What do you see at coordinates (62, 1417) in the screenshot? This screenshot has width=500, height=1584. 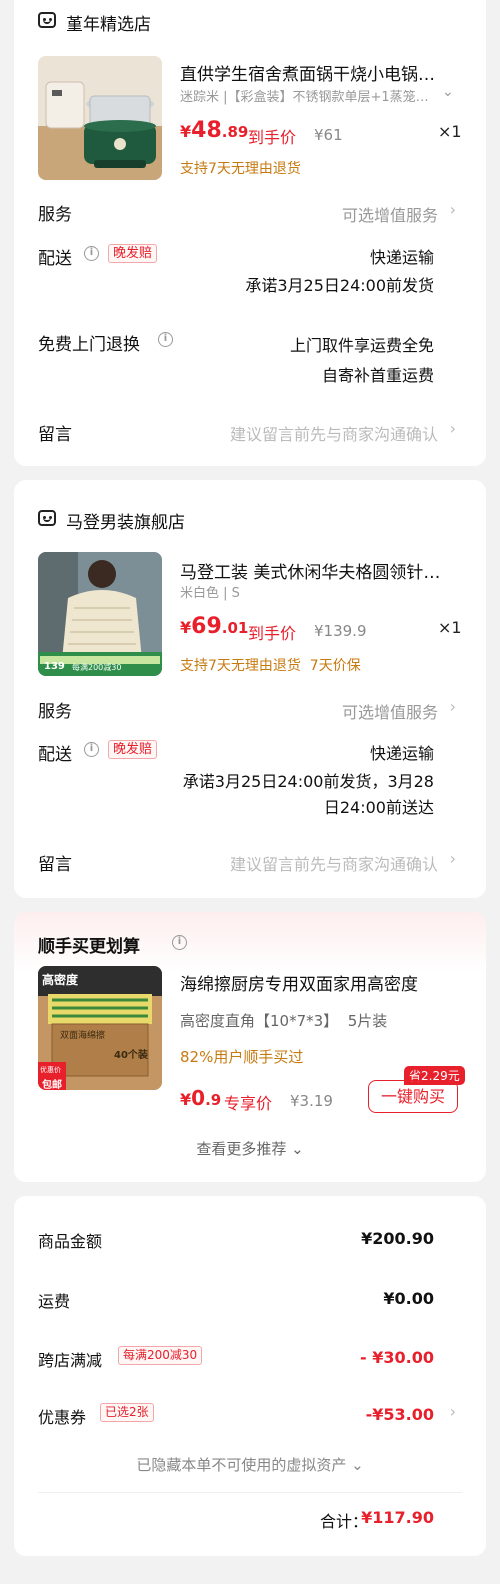 I see `coupon-label: 优惠券` at bounding box center [62, 1417].